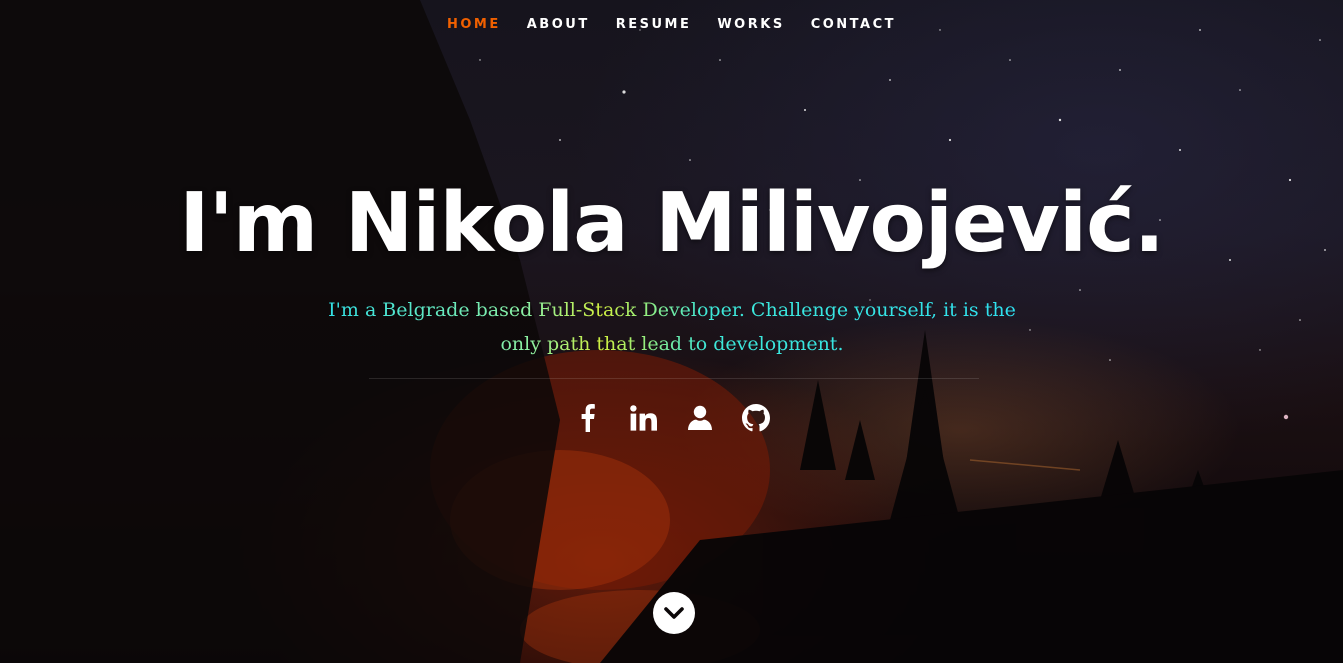 Image resolution: width=1343 pixels, height=663 pixels. I want to click on facebook-icon, so click(588, 418).